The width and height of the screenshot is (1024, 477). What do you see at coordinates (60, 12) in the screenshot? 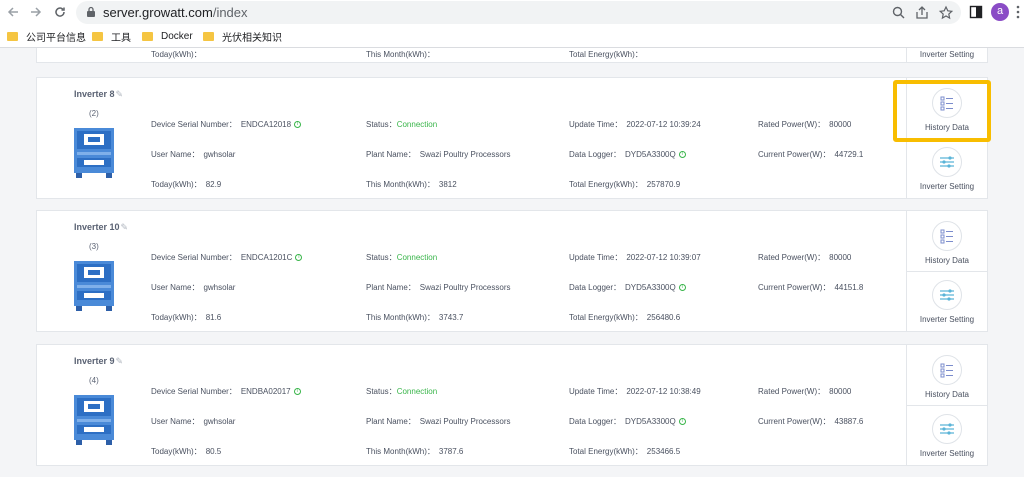
I see `reload-icon` at bounding box center [60, 12].